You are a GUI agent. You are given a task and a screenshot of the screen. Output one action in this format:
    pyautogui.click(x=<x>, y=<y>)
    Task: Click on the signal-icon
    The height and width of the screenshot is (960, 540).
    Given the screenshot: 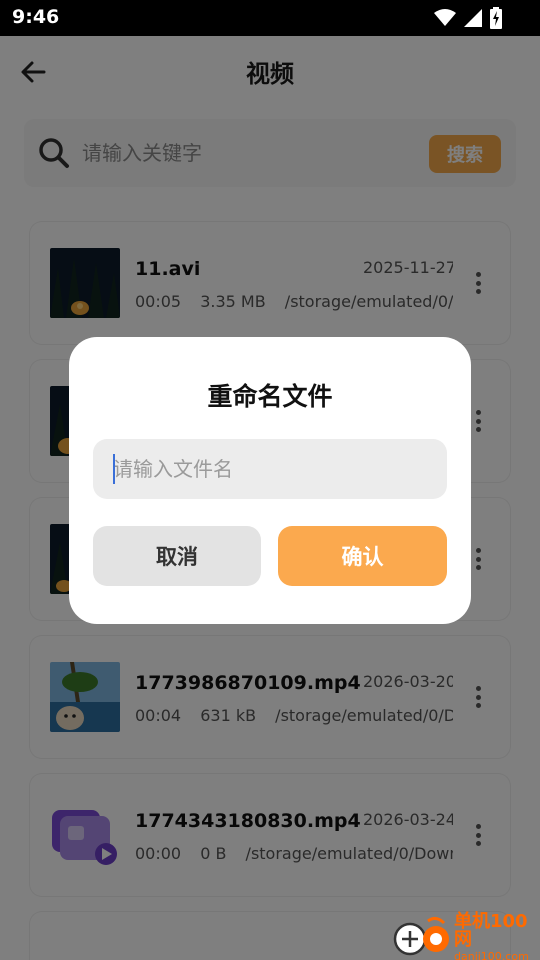 What is the action you would take?
    pyautogui.click(x=473, y=18)
    